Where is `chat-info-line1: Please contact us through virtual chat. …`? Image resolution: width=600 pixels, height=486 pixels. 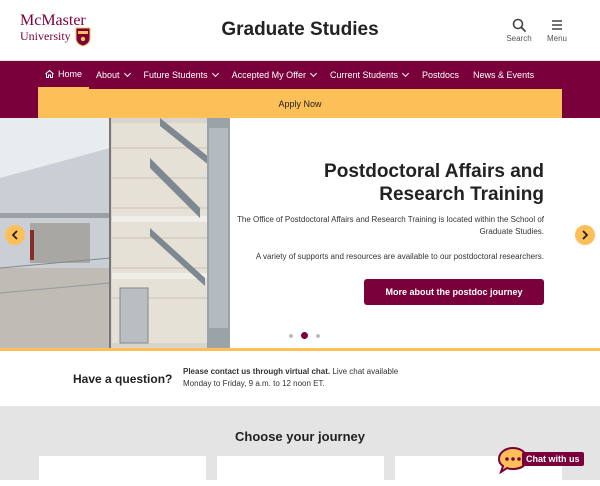
chat-info-line1: Please contact us through virtual chat. … is located at coordinates (290, 371).